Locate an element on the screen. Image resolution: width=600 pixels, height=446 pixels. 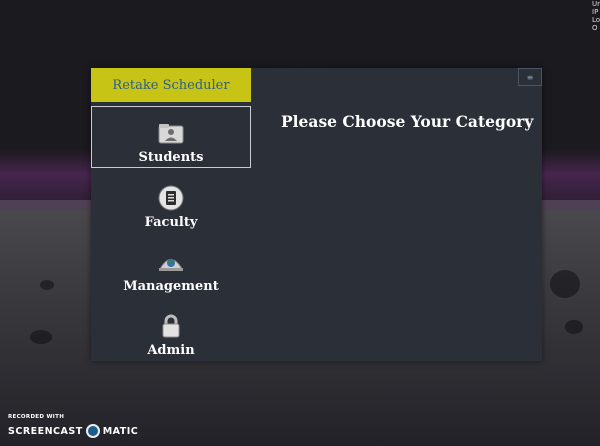
screencast-logo-icon is located at coordinates (92, 431).